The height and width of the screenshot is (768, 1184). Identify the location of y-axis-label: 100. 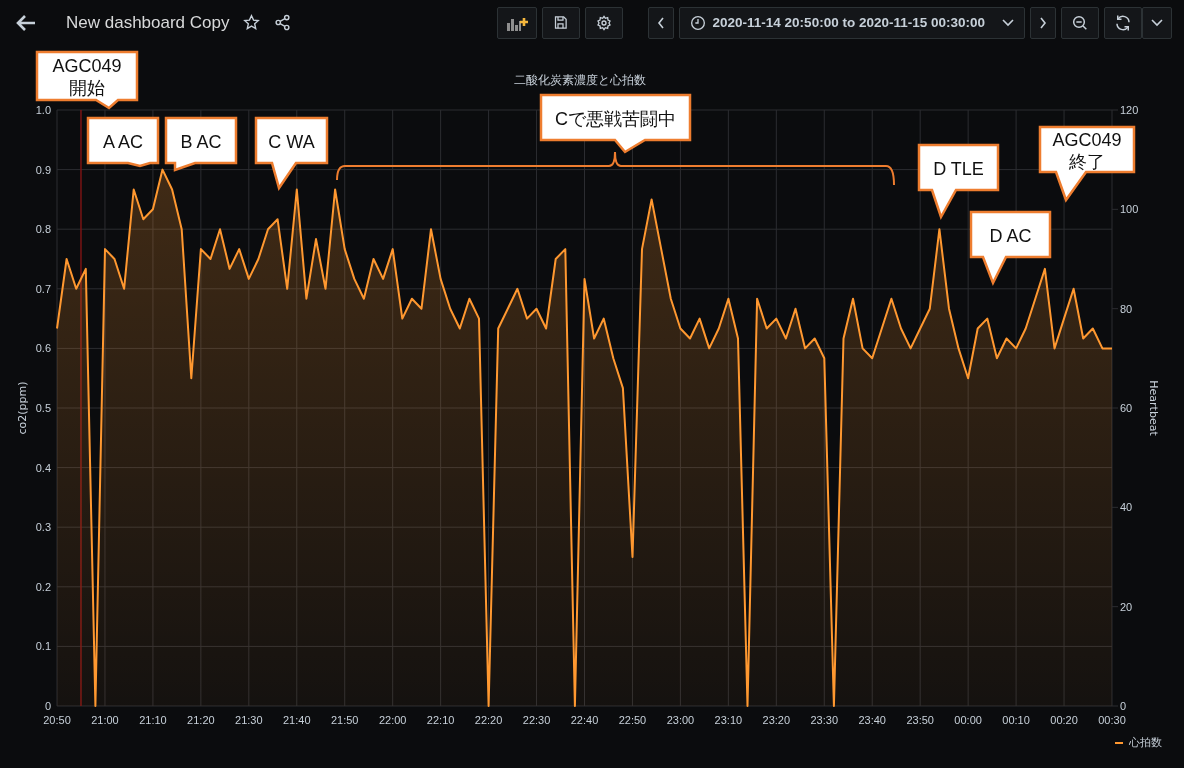
(1129, 209).